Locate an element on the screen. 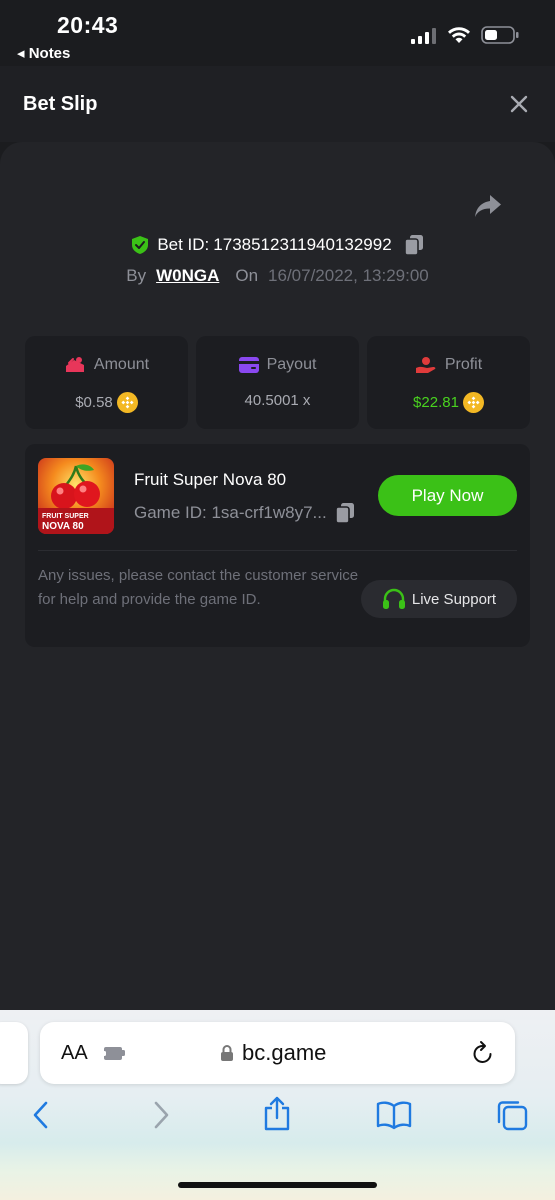  text-size-button: AA is located at coordinates (74, 1053).